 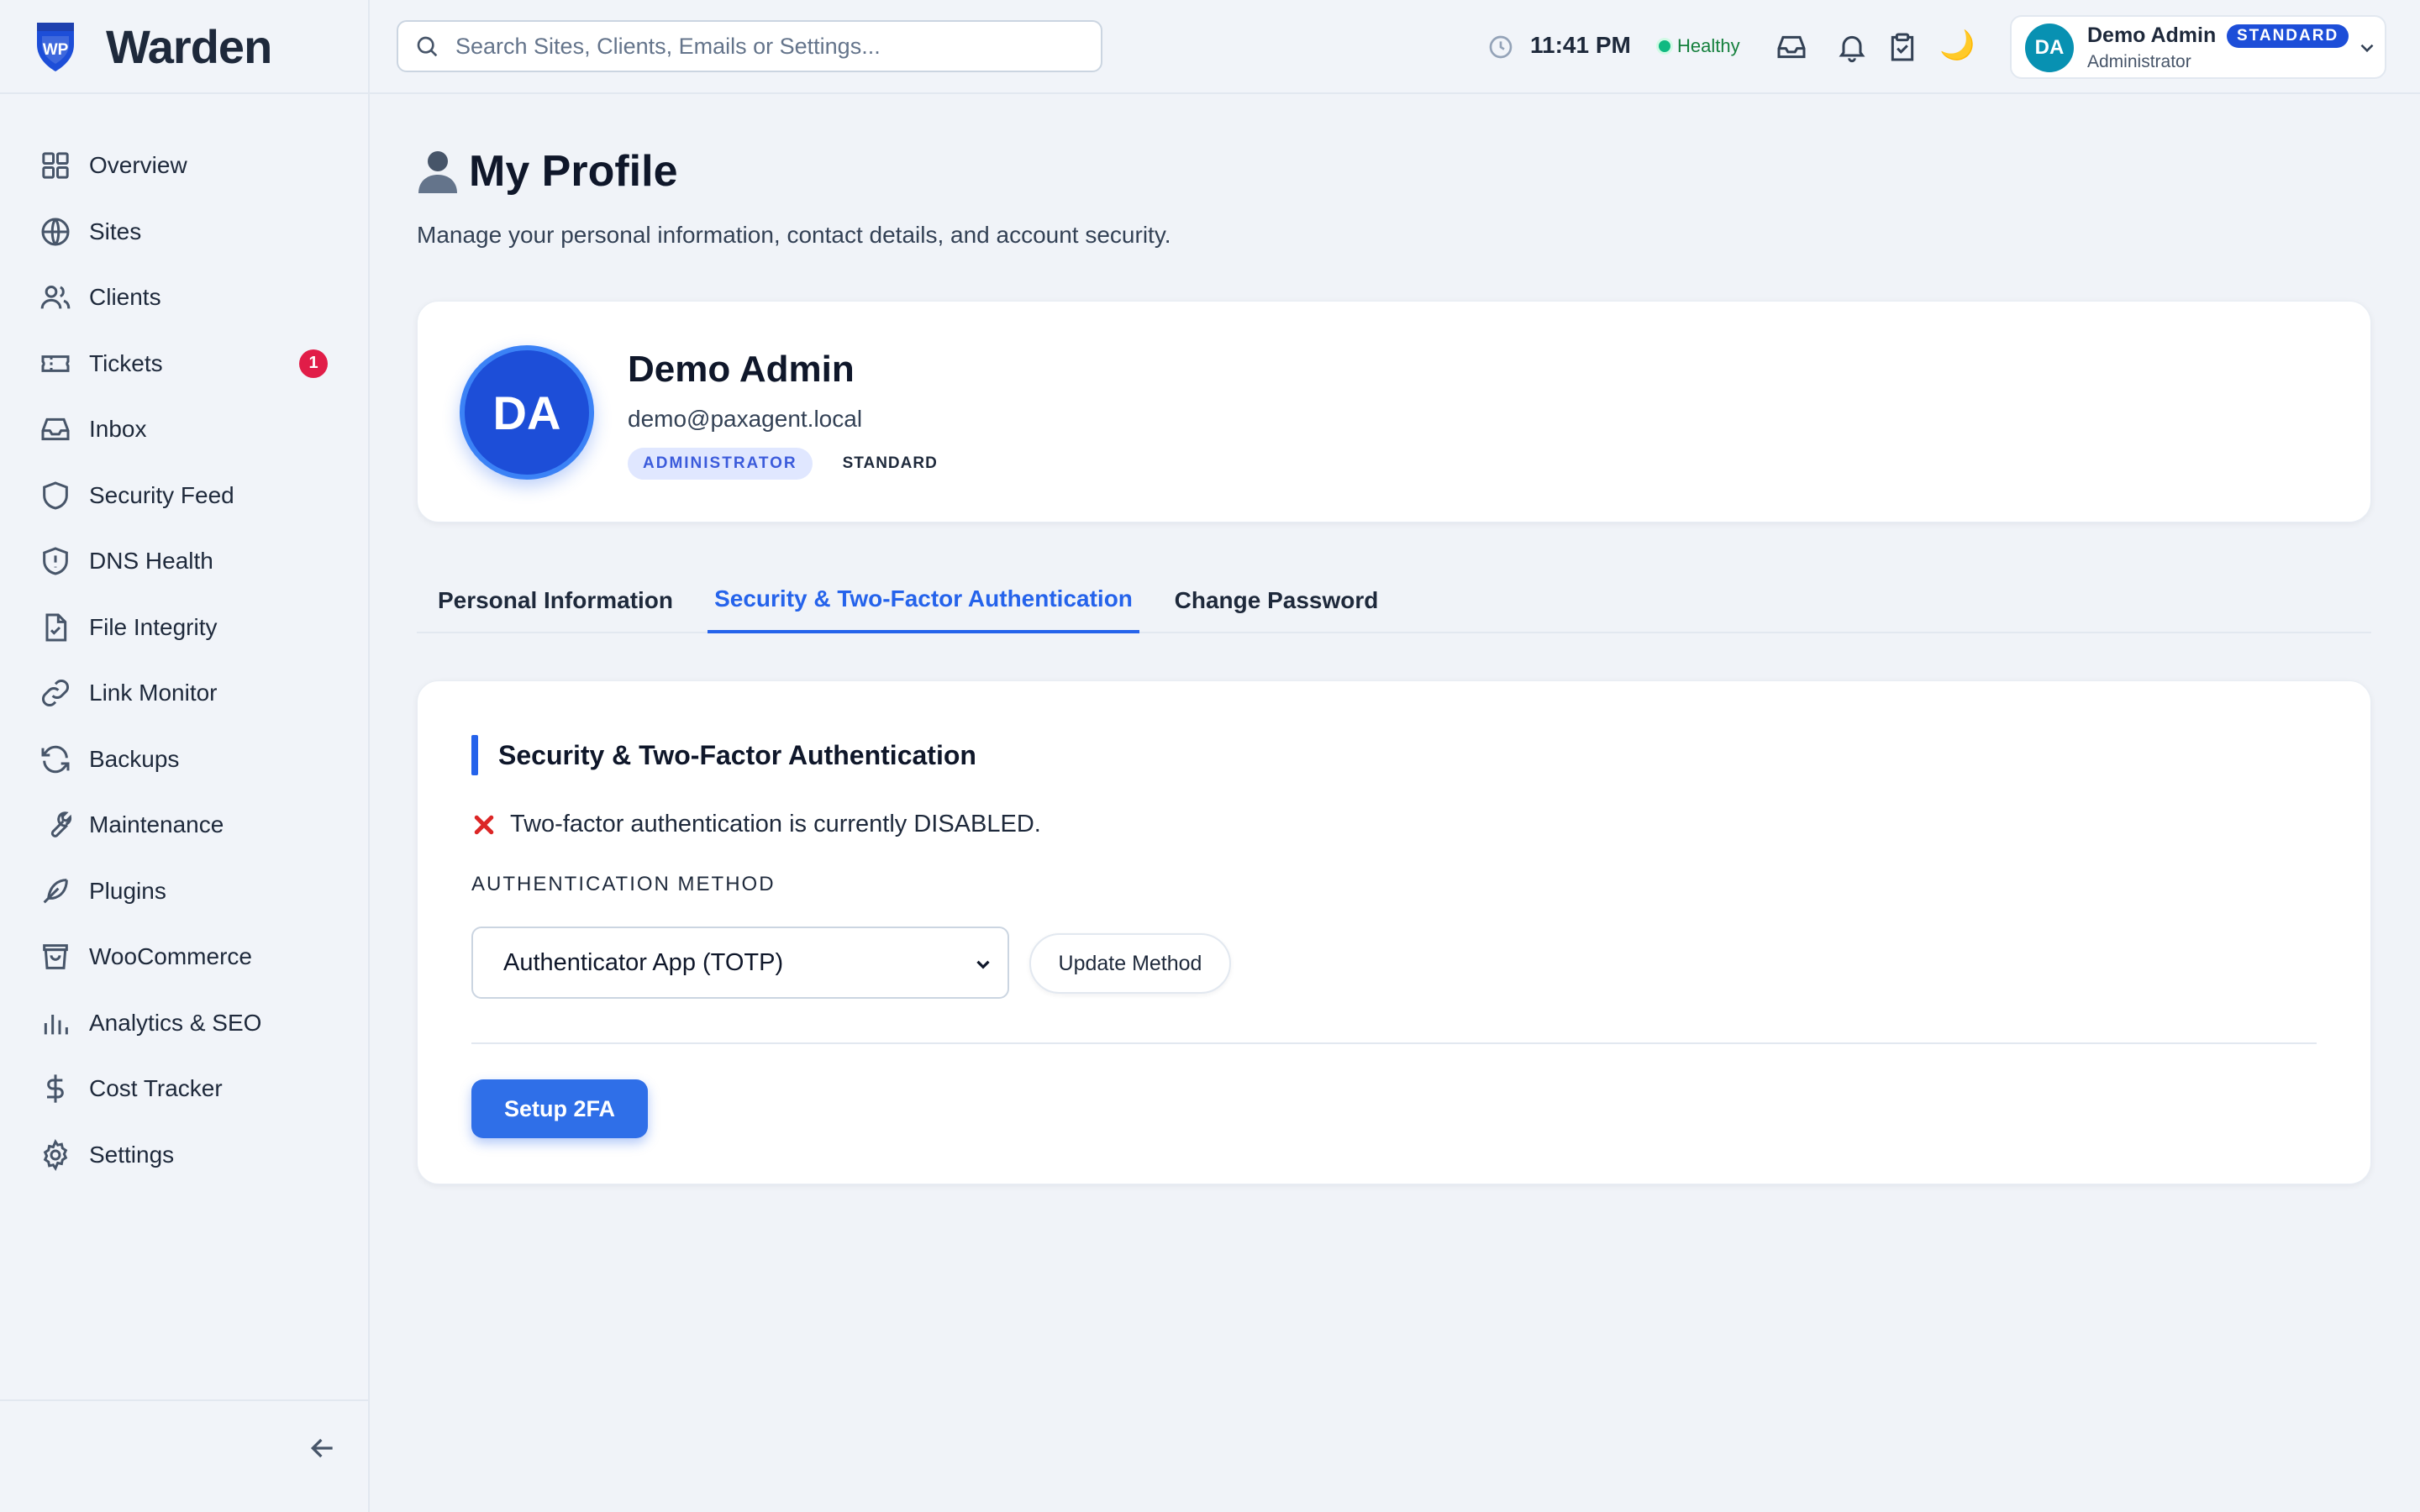 I want to click on shield-icon, so click(x=55, y=495).